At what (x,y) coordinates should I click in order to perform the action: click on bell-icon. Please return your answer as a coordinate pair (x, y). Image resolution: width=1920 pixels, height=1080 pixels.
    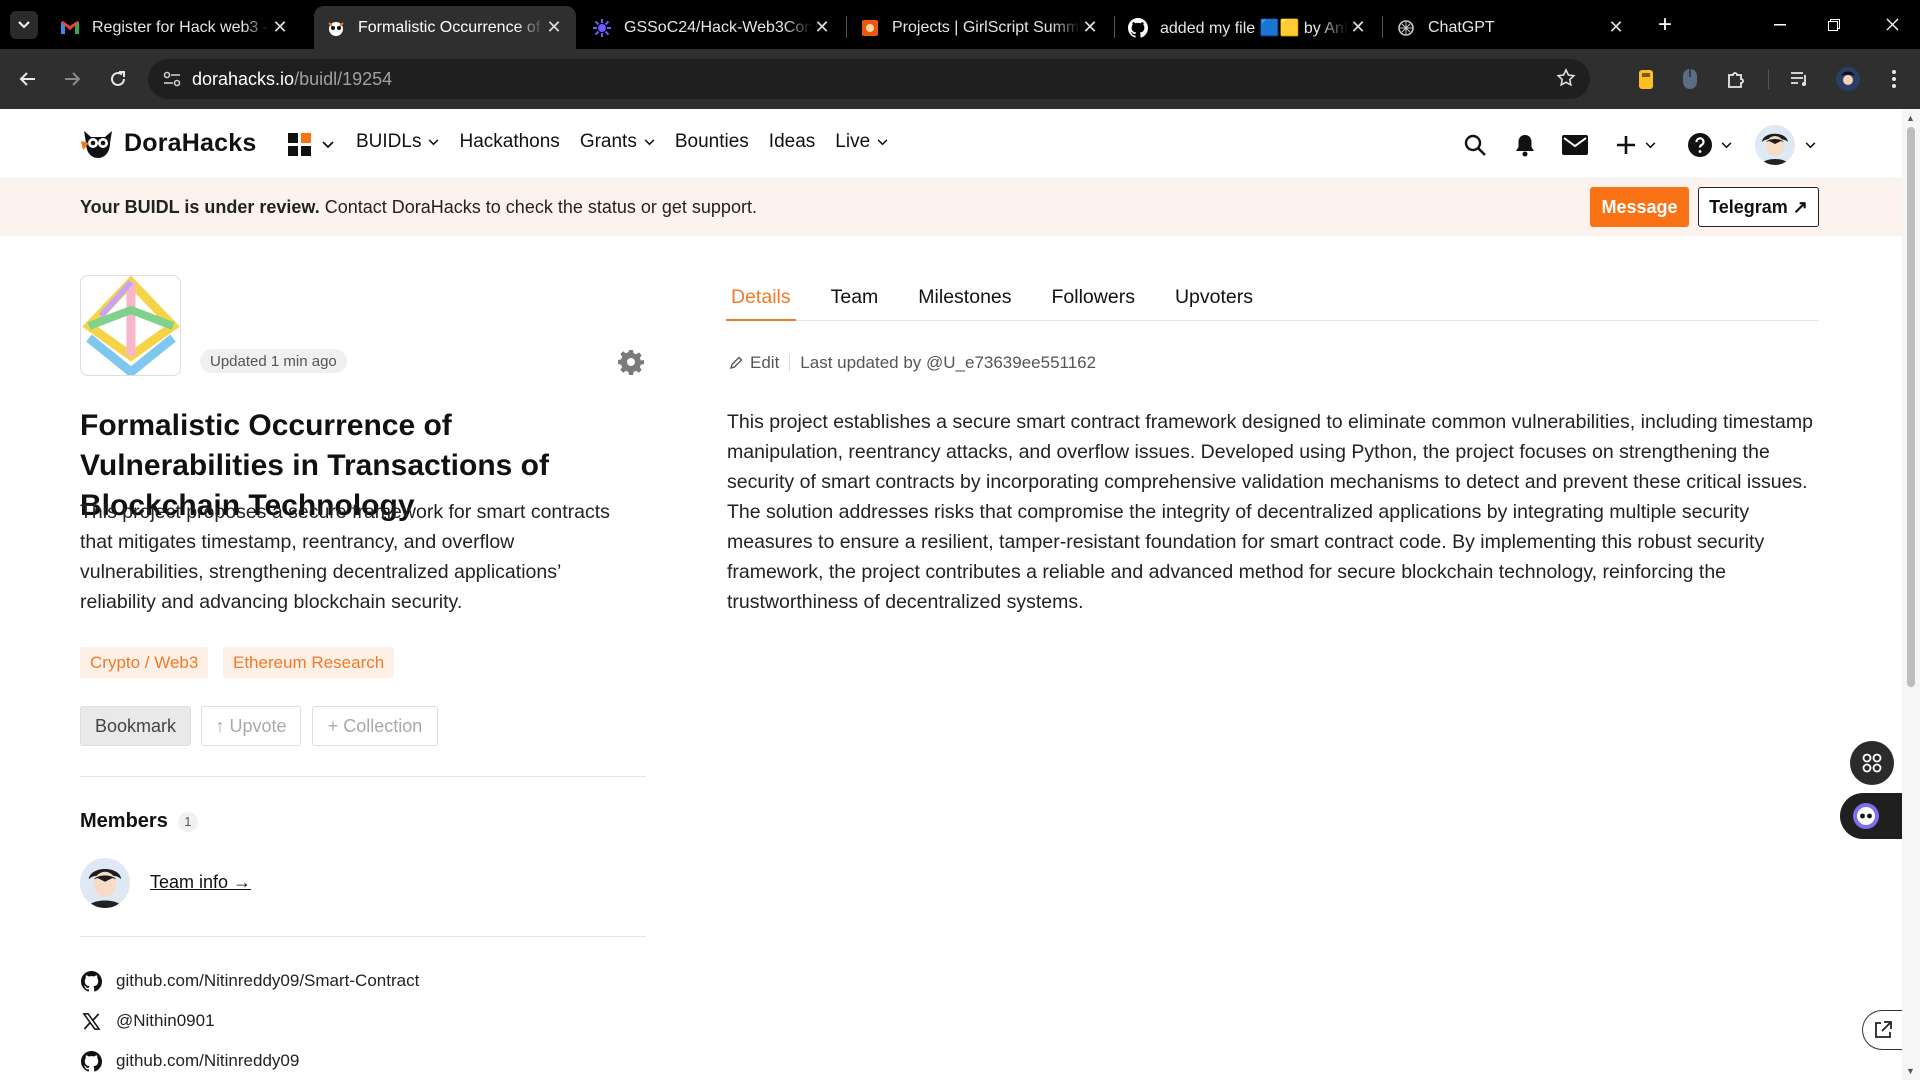
    Looking at the image, I should click on (1525, 146).